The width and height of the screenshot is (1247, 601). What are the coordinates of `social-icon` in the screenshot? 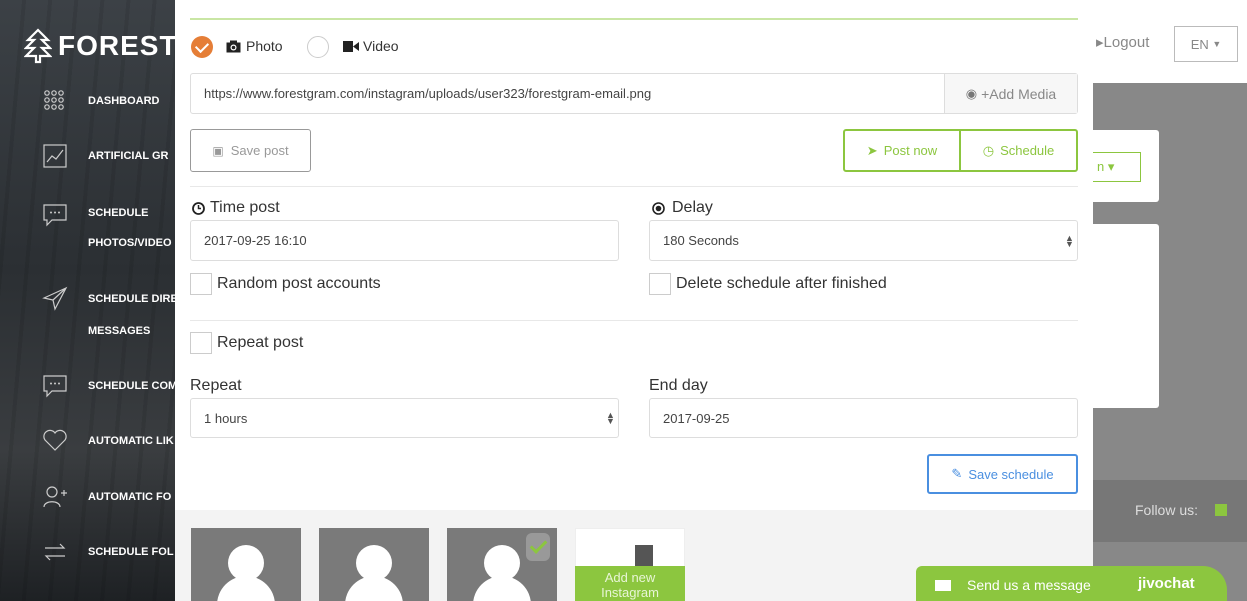 It's located at (1221, 510).